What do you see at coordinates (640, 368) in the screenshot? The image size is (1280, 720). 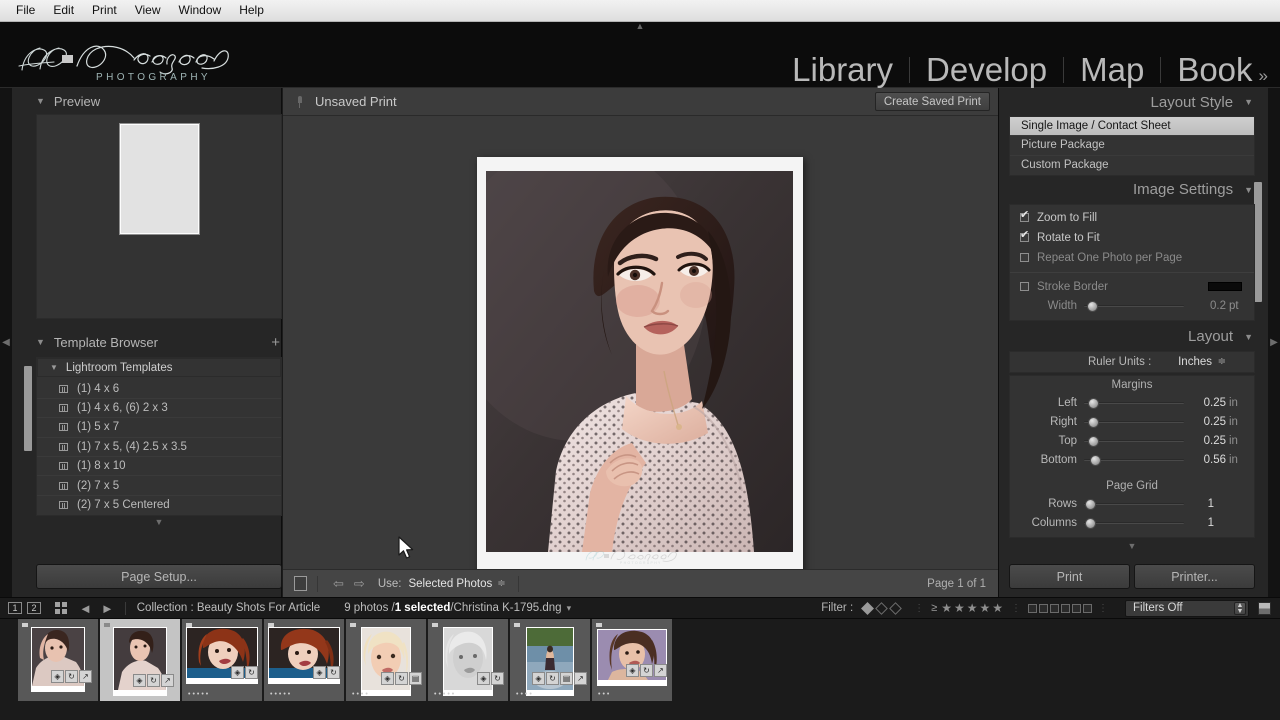 I see `print-page: PHOTOGRAPHY` at bounding box center [640, 368].